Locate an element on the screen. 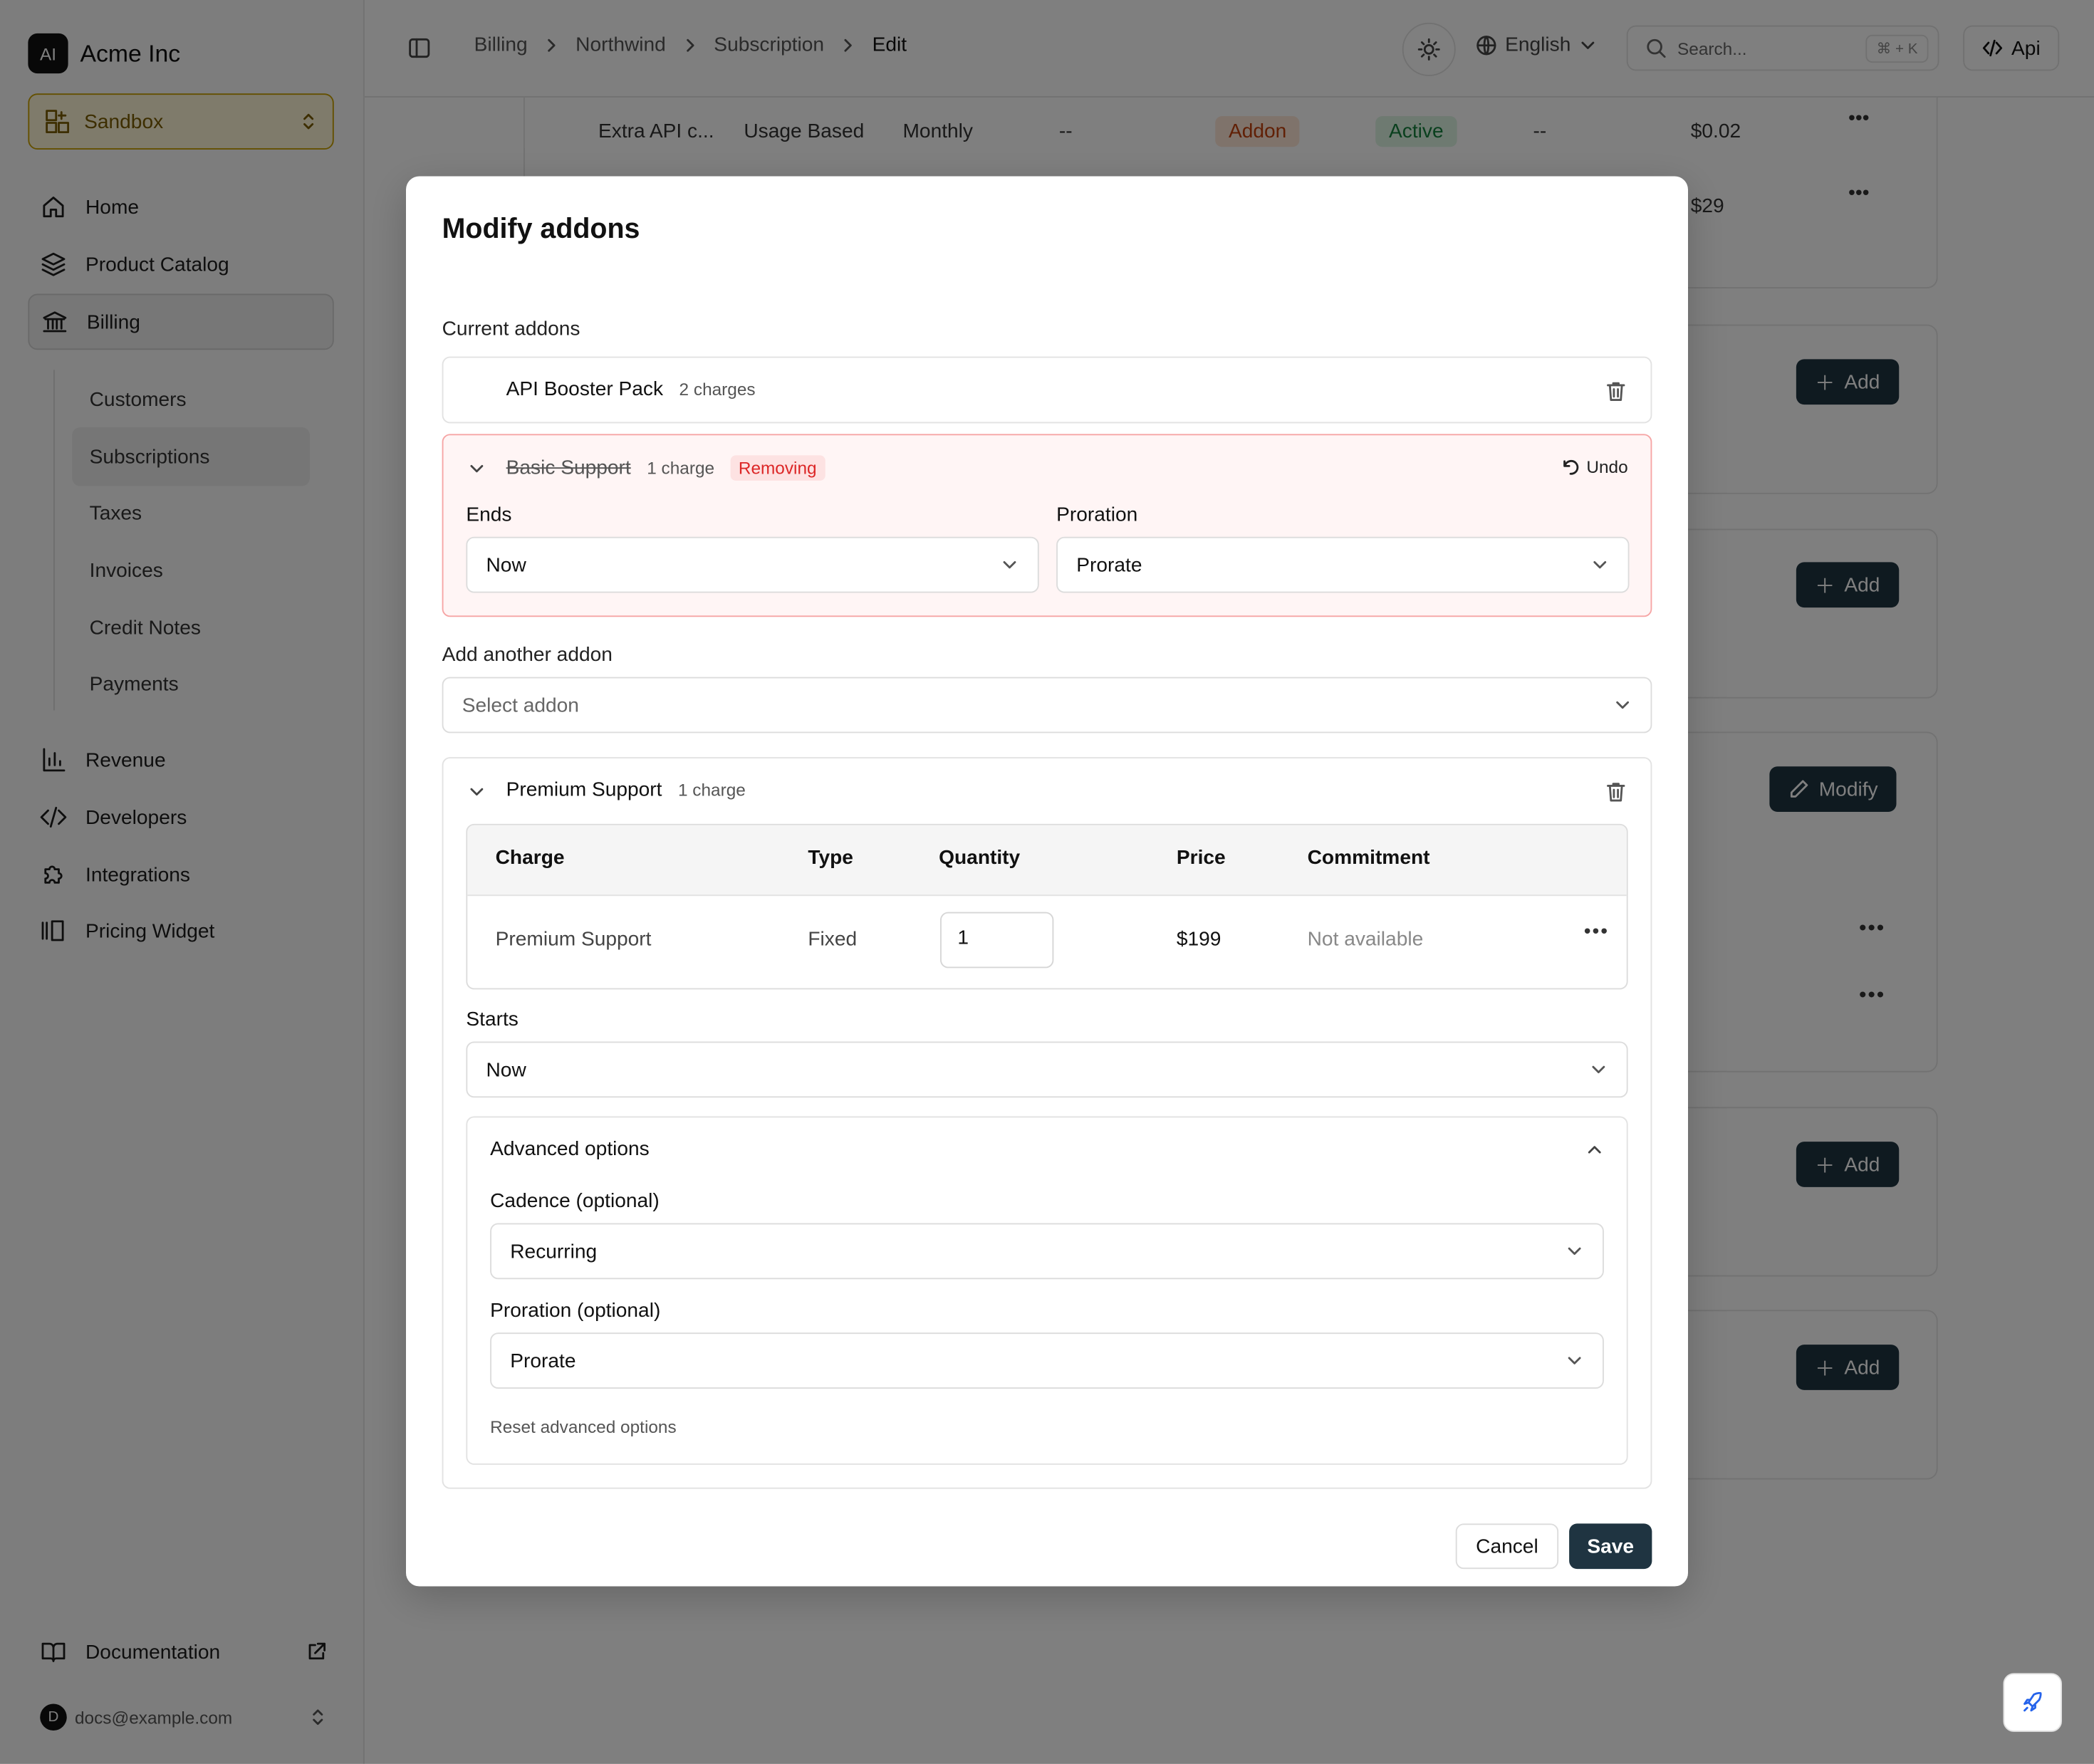 The image size is (2094, 1764). table-header: Charge Type Quantity Price Commitment is located at coordinates (1047, 861).